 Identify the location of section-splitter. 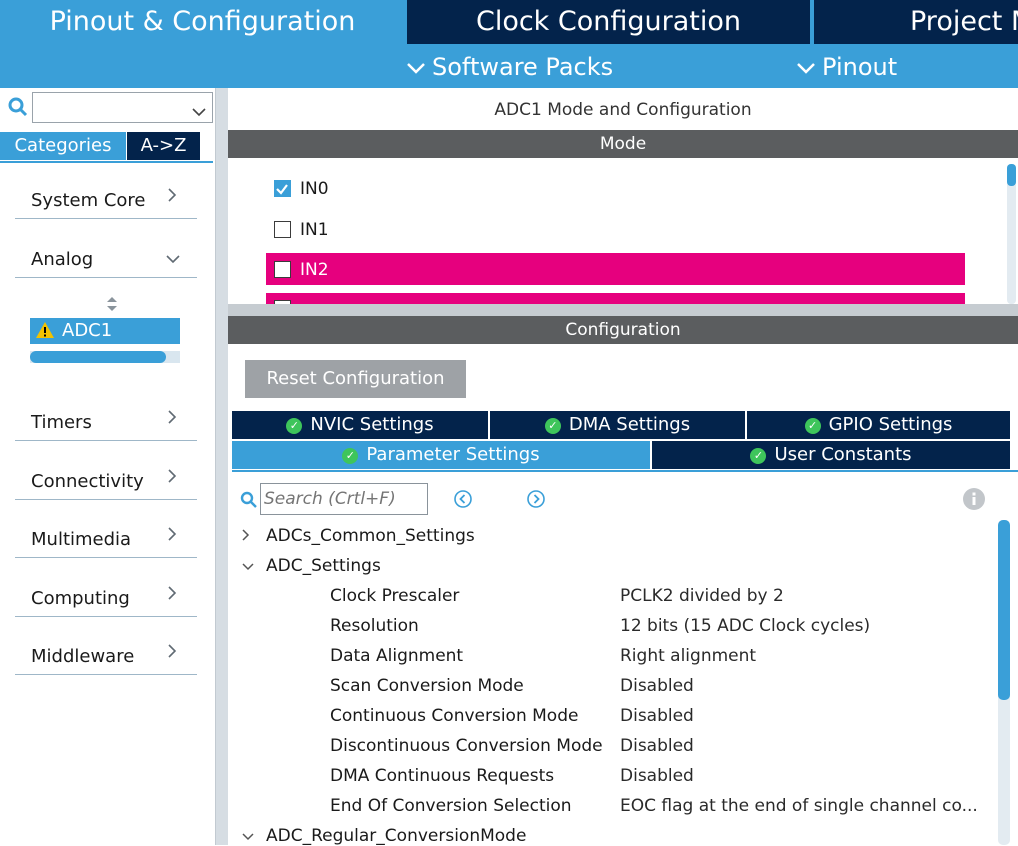
(623, 310).